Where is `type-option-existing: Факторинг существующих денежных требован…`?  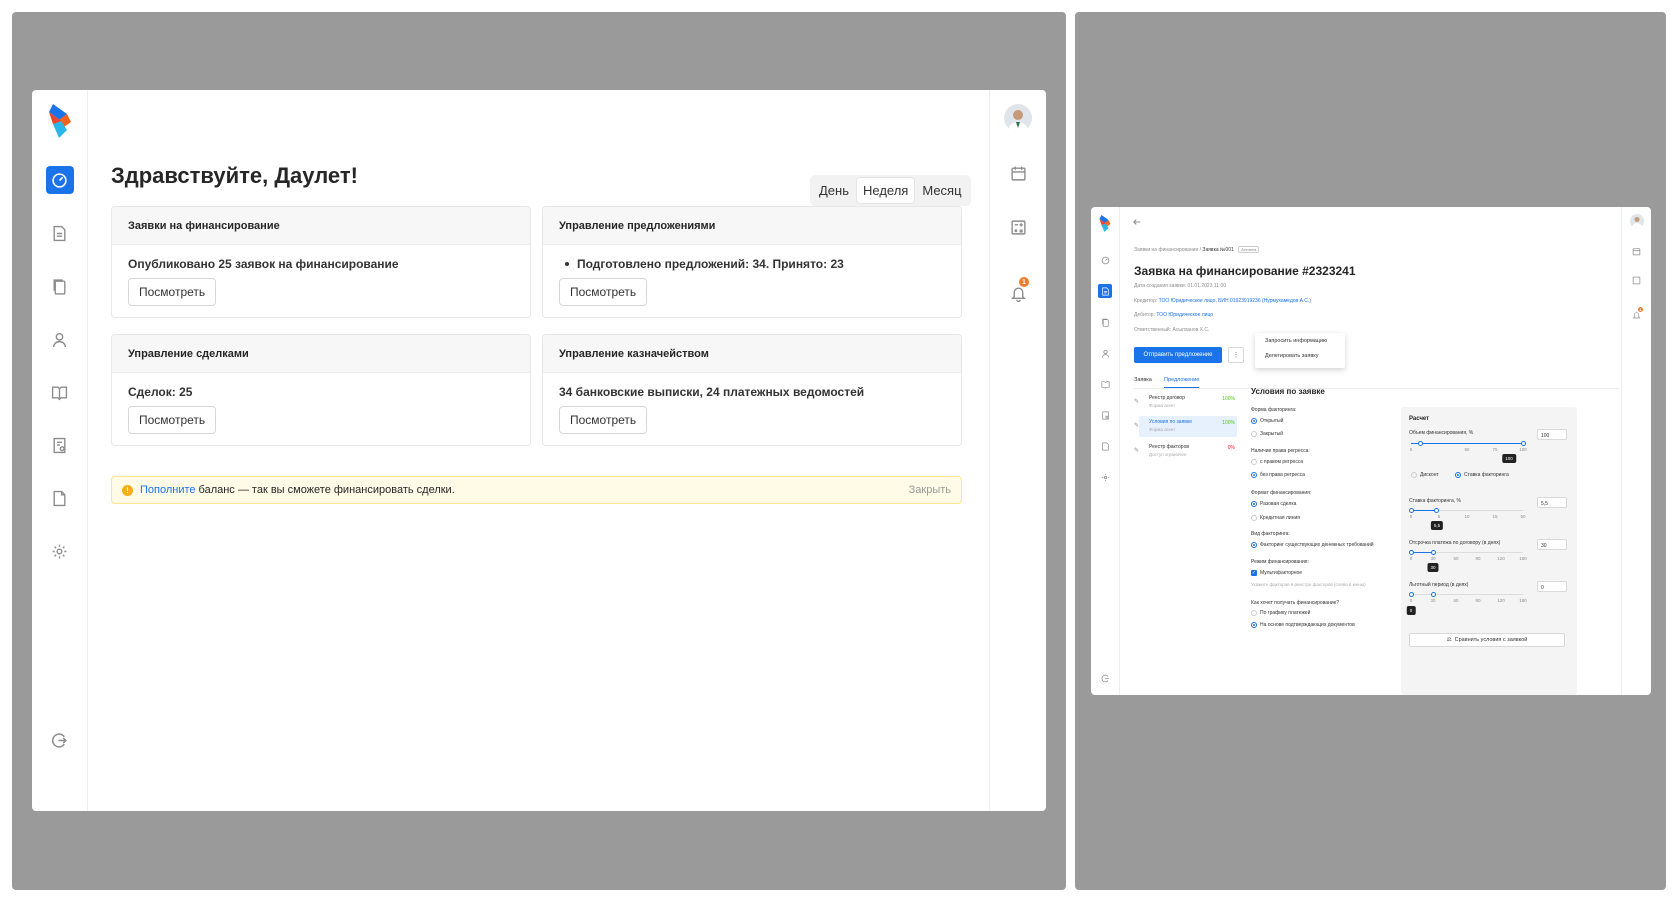 type-option-existing: Факторинг существующих денежных требован… is located at coordinates (1312, 545).